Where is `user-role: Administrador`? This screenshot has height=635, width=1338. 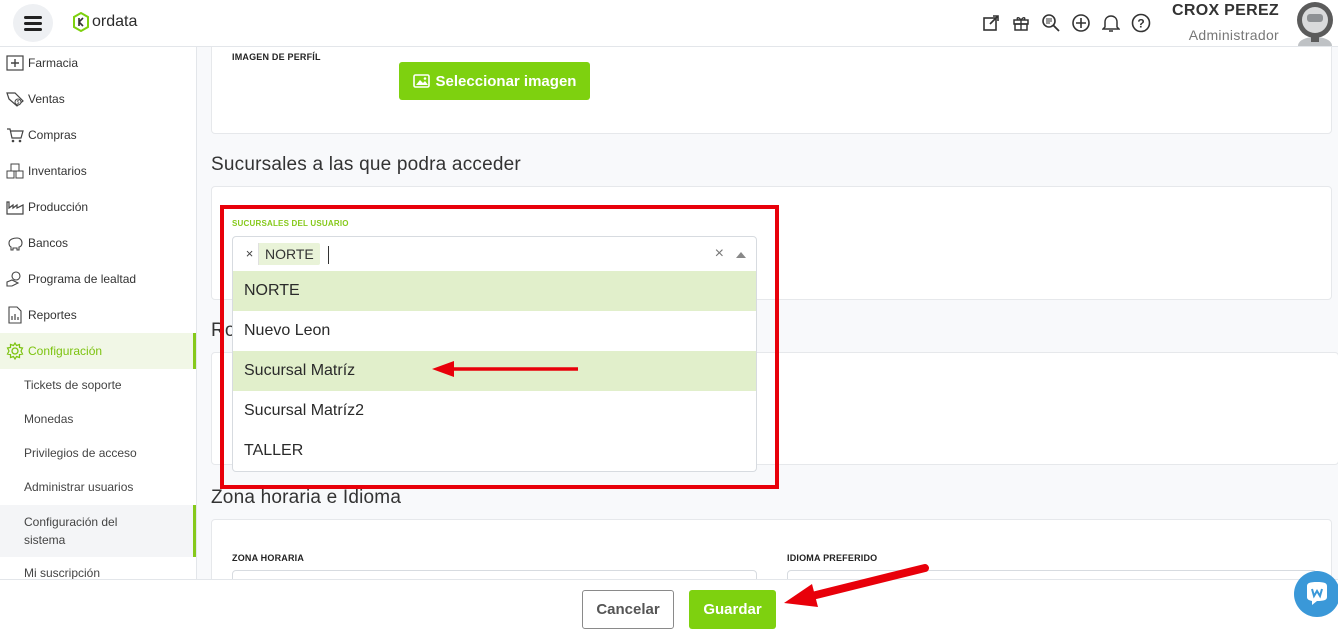 user-role: Administrador is located at coordinates (1233, 35).